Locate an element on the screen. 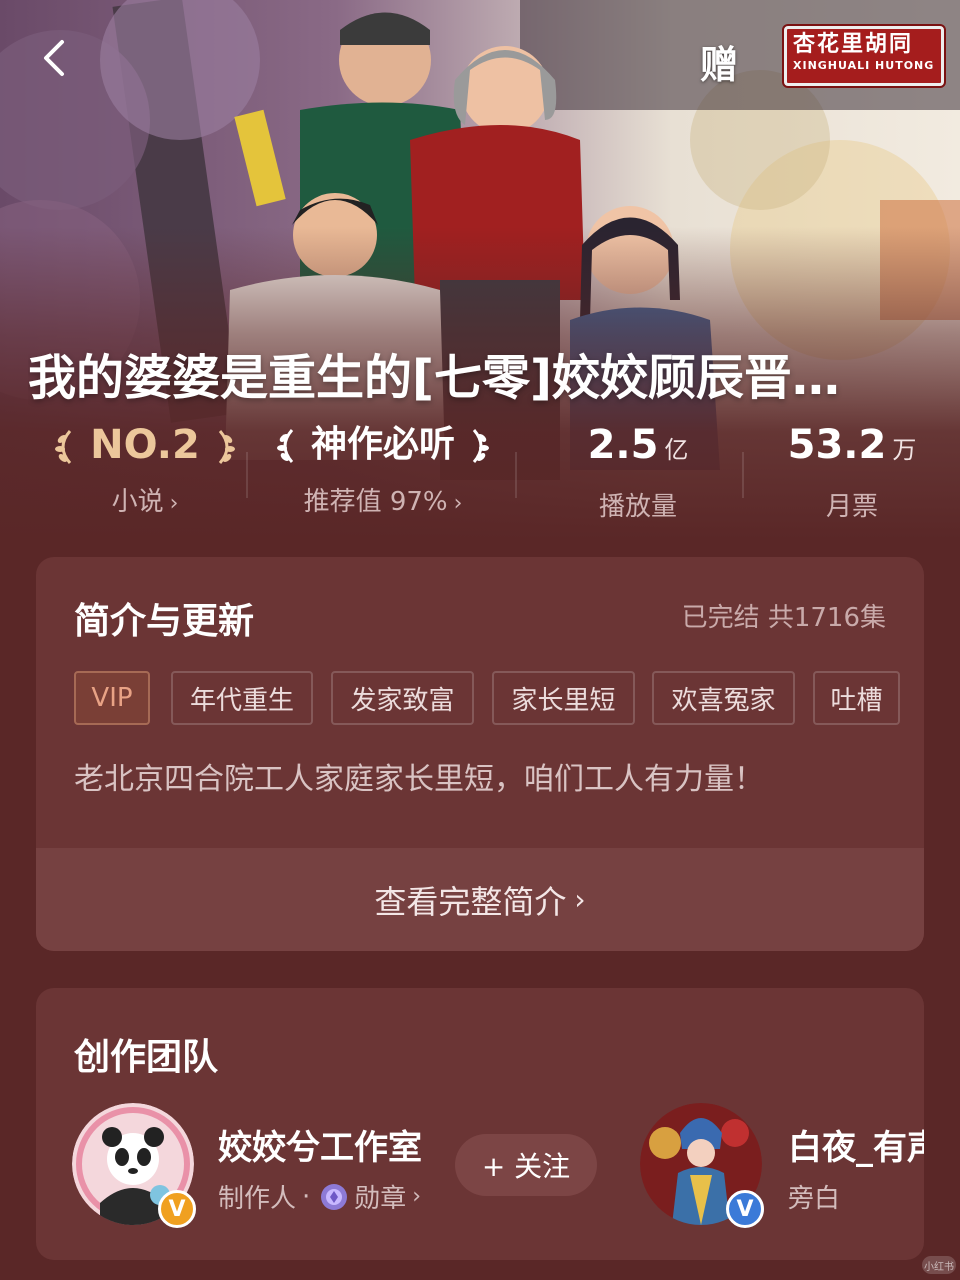 The height and width of the screenshot is (1280, 960). episode-status: 已完结 共1716集 is located at coordinates (783, 618).